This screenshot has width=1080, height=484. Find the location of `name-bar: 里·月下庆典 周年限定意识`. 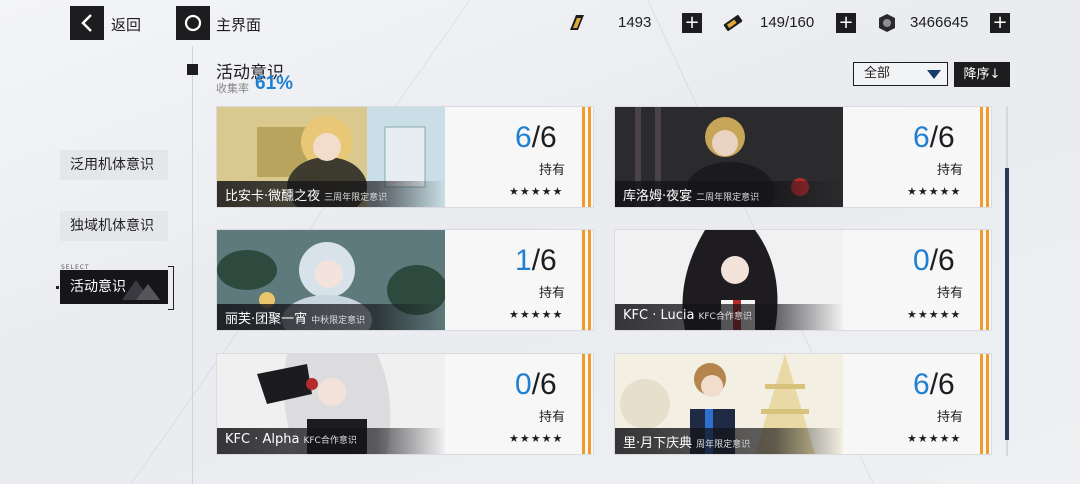

name-bar: 里·月下庆典 周年限定意识 is located at coordinates (729, 441).